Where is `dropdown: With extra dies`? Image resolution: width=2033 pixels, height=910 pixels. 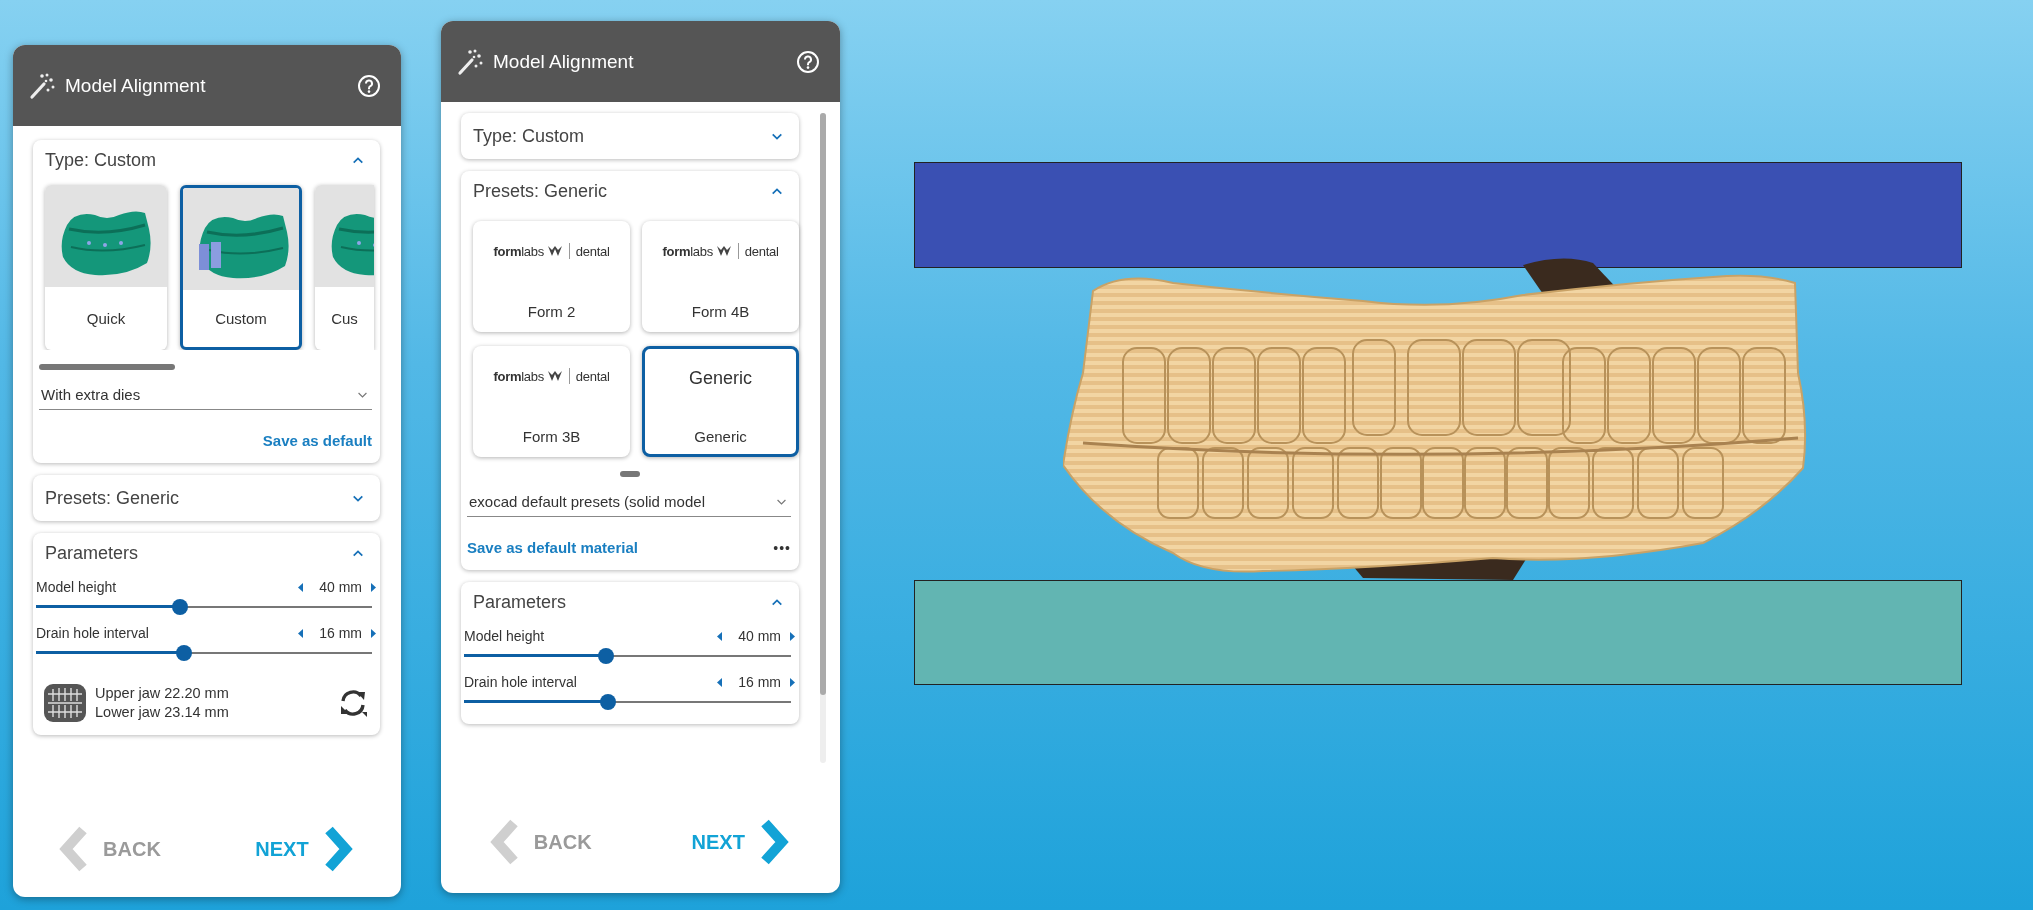
dropdown: With extra dies is located at coordinates (205, 396).